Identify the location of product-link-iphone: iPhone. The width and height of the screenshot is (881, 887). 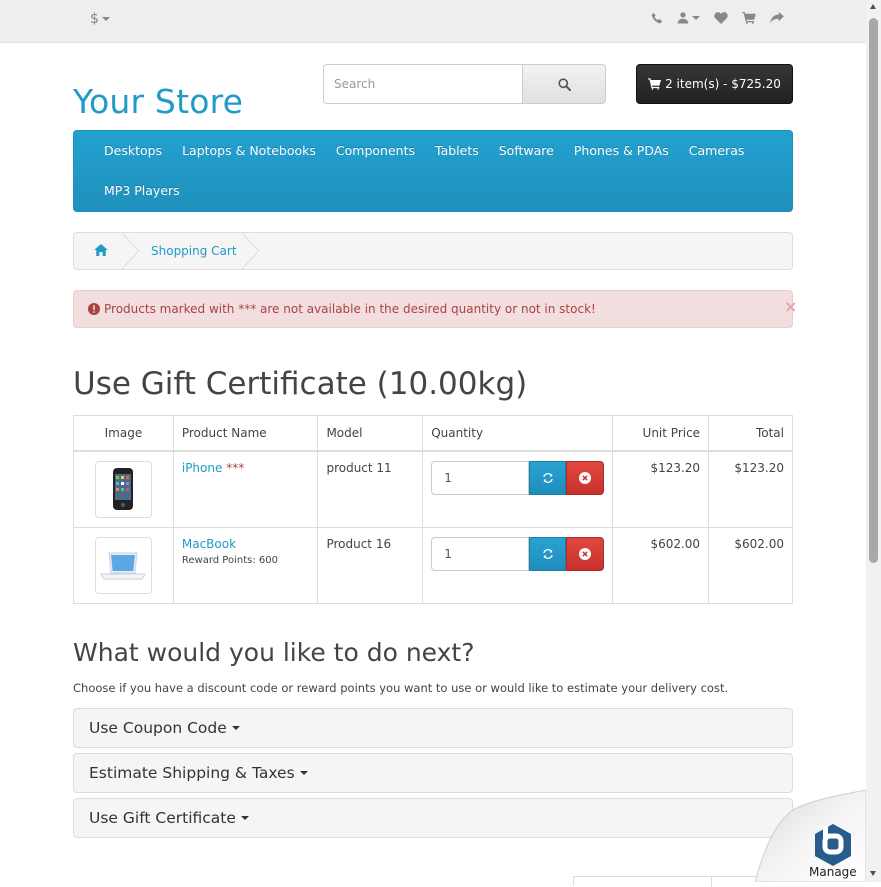
(202, 468).